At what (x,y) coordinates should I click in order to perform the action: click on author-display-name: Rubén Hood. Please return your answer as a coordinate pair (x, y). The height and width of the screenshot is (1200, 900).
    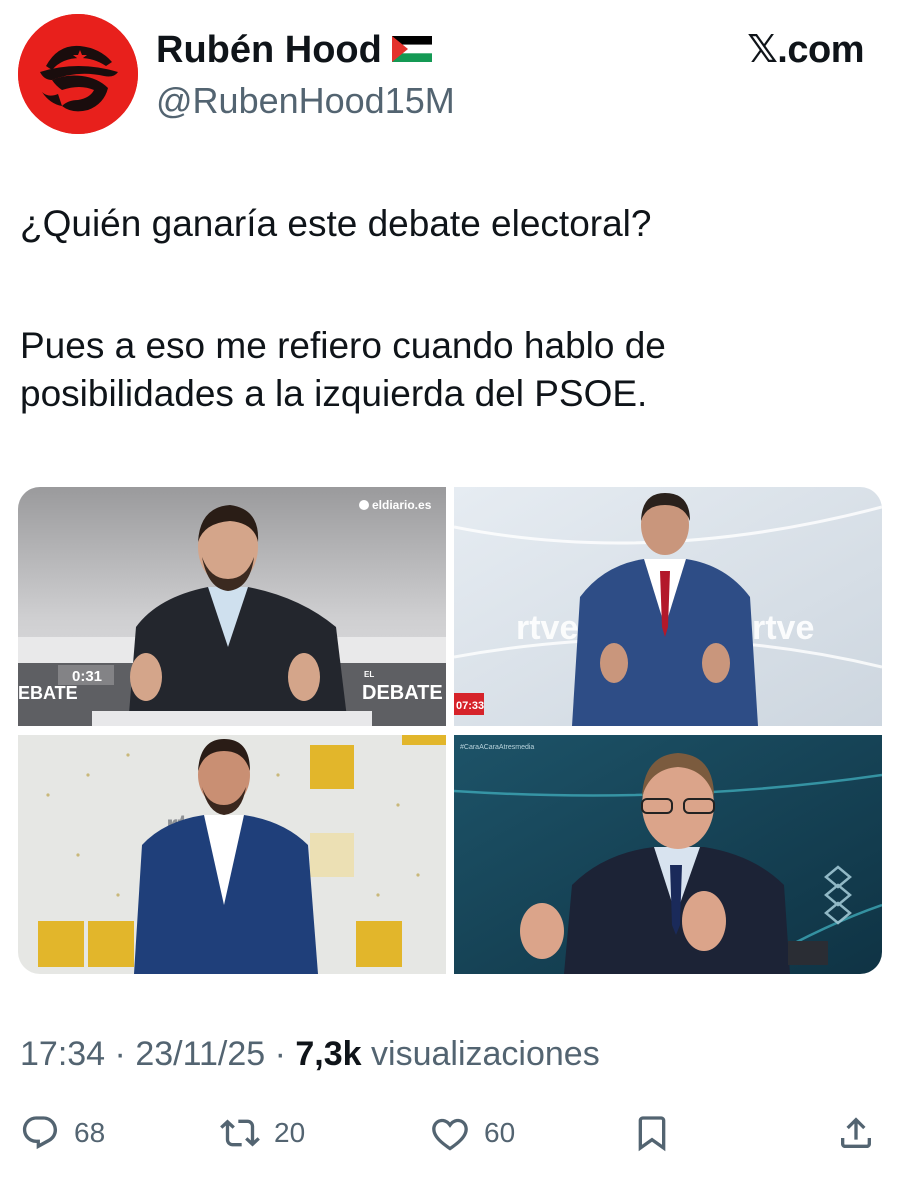
    Looking at the image, I should click on (294, 50).